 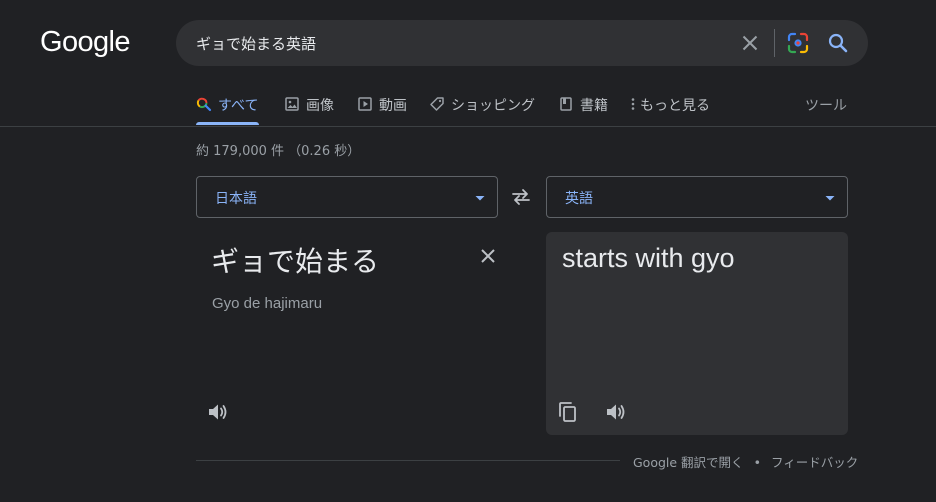 I want to click on tab-label: すべて, so click(x=238, y=106).